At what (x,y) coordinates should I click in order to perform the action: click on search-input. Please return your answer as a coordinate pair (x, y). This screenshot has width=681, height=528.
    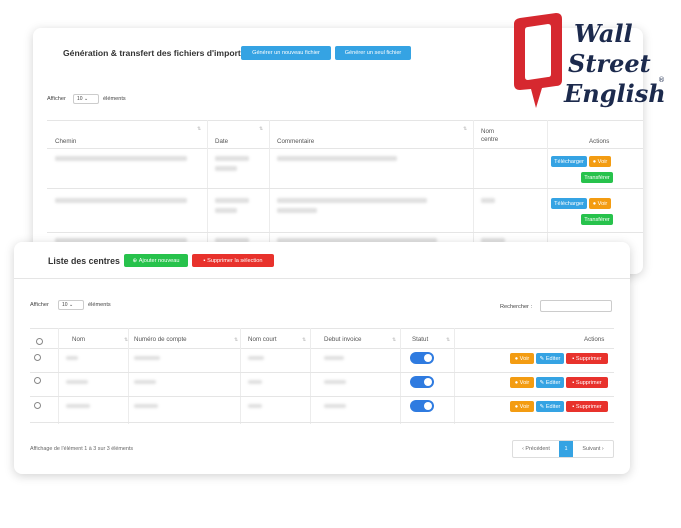
    Looking at the image, I should click on (576, 306).